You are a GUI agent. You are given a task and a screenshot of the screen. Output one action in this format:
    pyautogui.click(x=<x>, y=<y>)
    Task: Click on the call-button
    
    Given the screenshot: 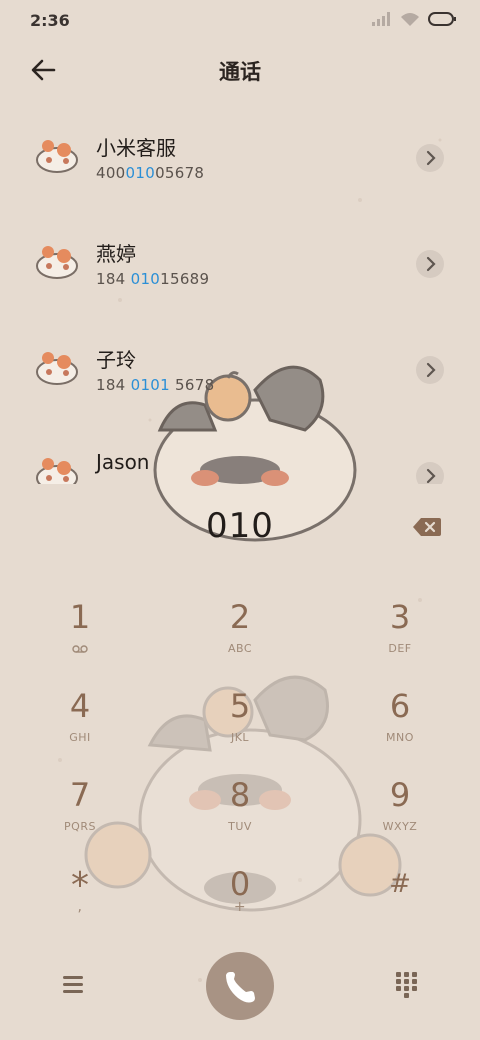 What is the action you would take?
    pyautogui.click(x=240, y=986)
    